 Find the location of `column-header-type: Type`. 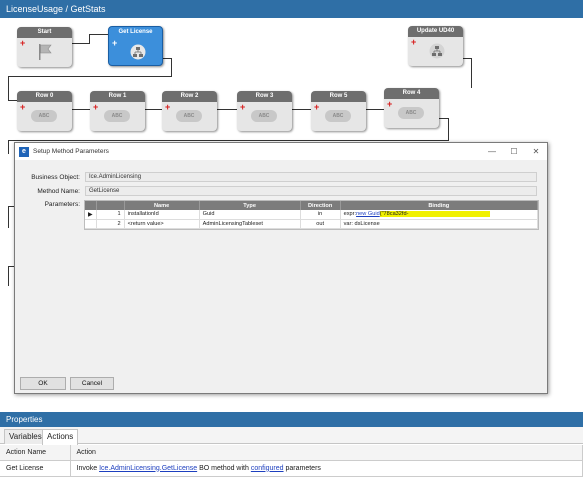

column-header-type: Type is located at coordinates (250, 205).